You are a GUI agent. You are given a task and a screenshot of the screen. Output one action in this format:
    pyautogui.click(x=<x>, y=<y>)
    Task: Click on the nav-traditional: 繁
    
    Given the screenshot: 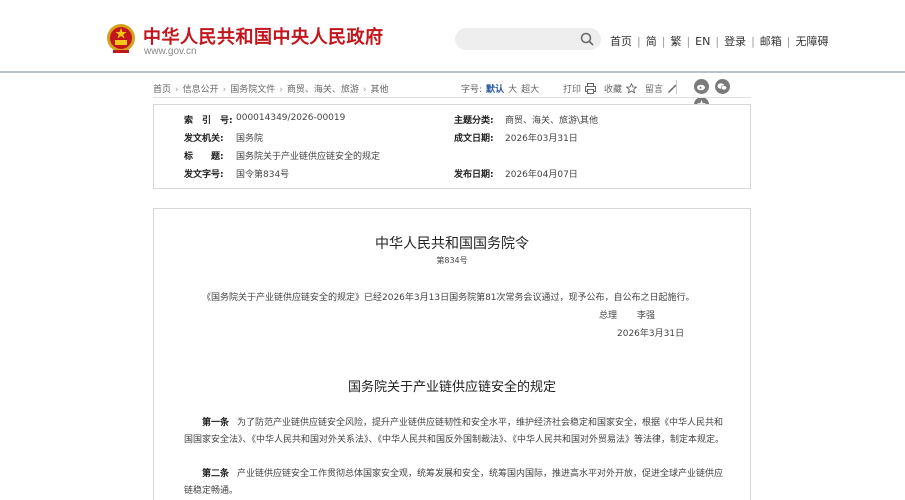 What is the action you would take?
    pyautogui.click(x=675, y=41)
    